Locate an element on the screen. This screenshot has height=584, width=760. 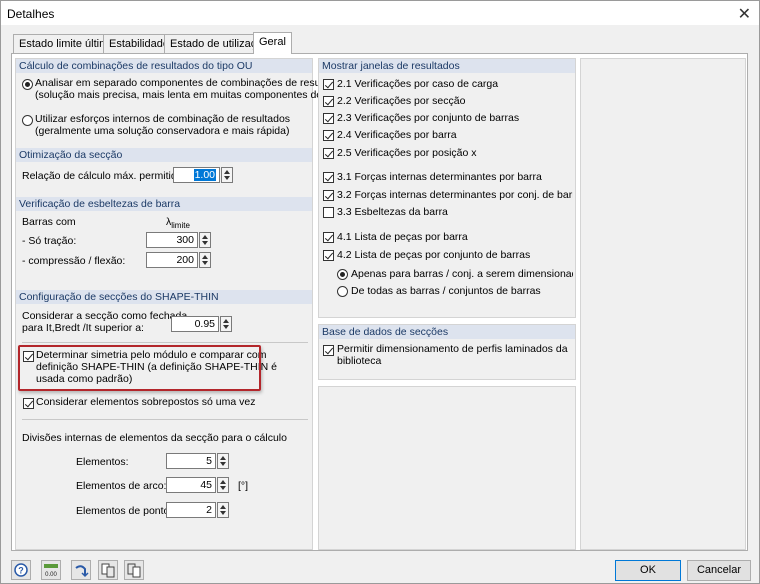
point-elements-spinner is located at coordinates (223, 510).